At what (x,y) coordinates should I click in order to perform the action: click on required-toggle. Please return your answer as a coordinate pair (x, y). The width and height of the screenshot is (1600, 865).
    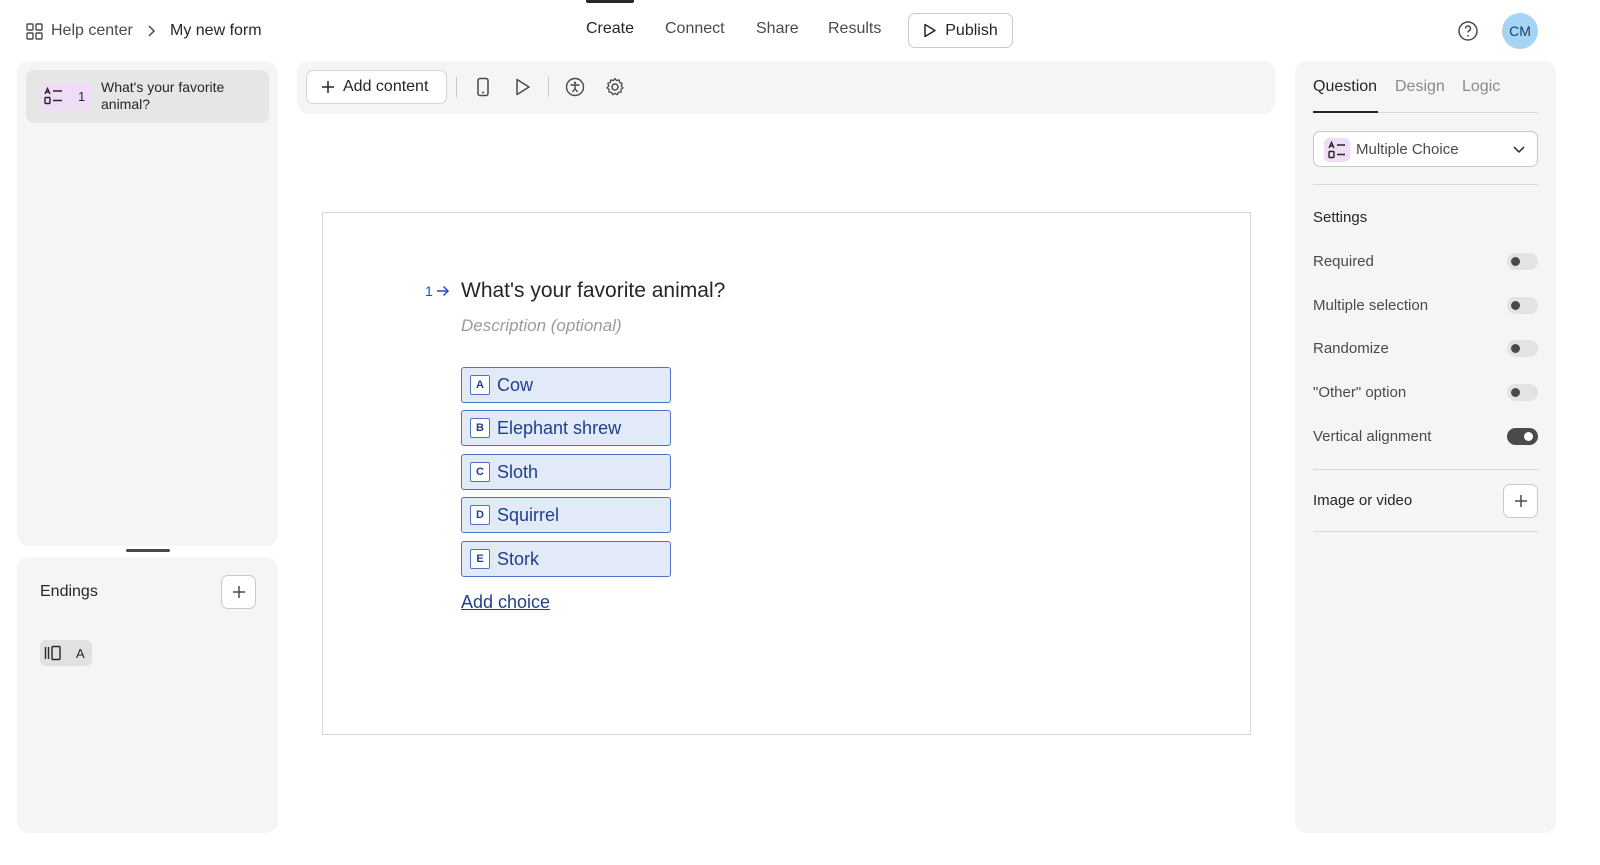
    Looking at the image, I should click on (1522, 261).